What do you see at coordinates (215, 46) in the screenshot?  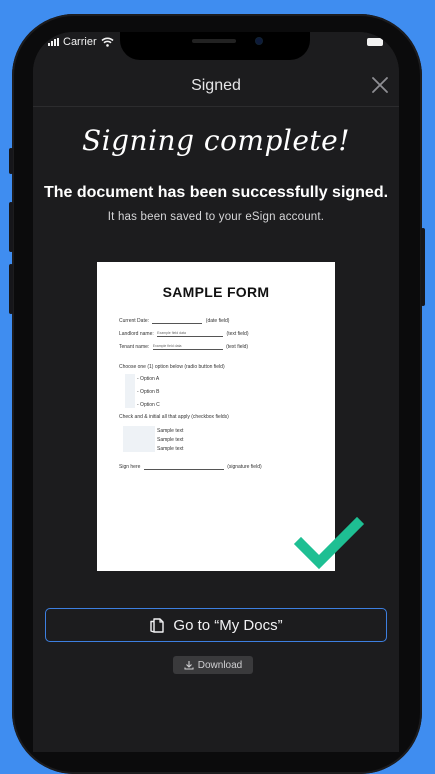 I see `camera-notch` at bounding box center [215, 46].